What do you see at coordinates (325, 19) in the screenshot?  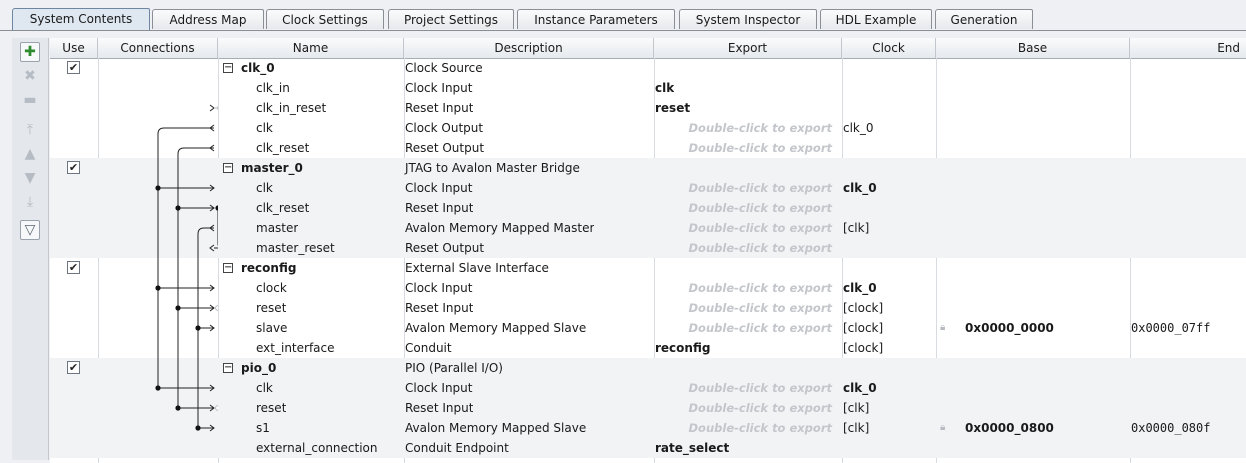 I see `tab-clock-settings: Clock Settings` at bounding box center [325, 19].